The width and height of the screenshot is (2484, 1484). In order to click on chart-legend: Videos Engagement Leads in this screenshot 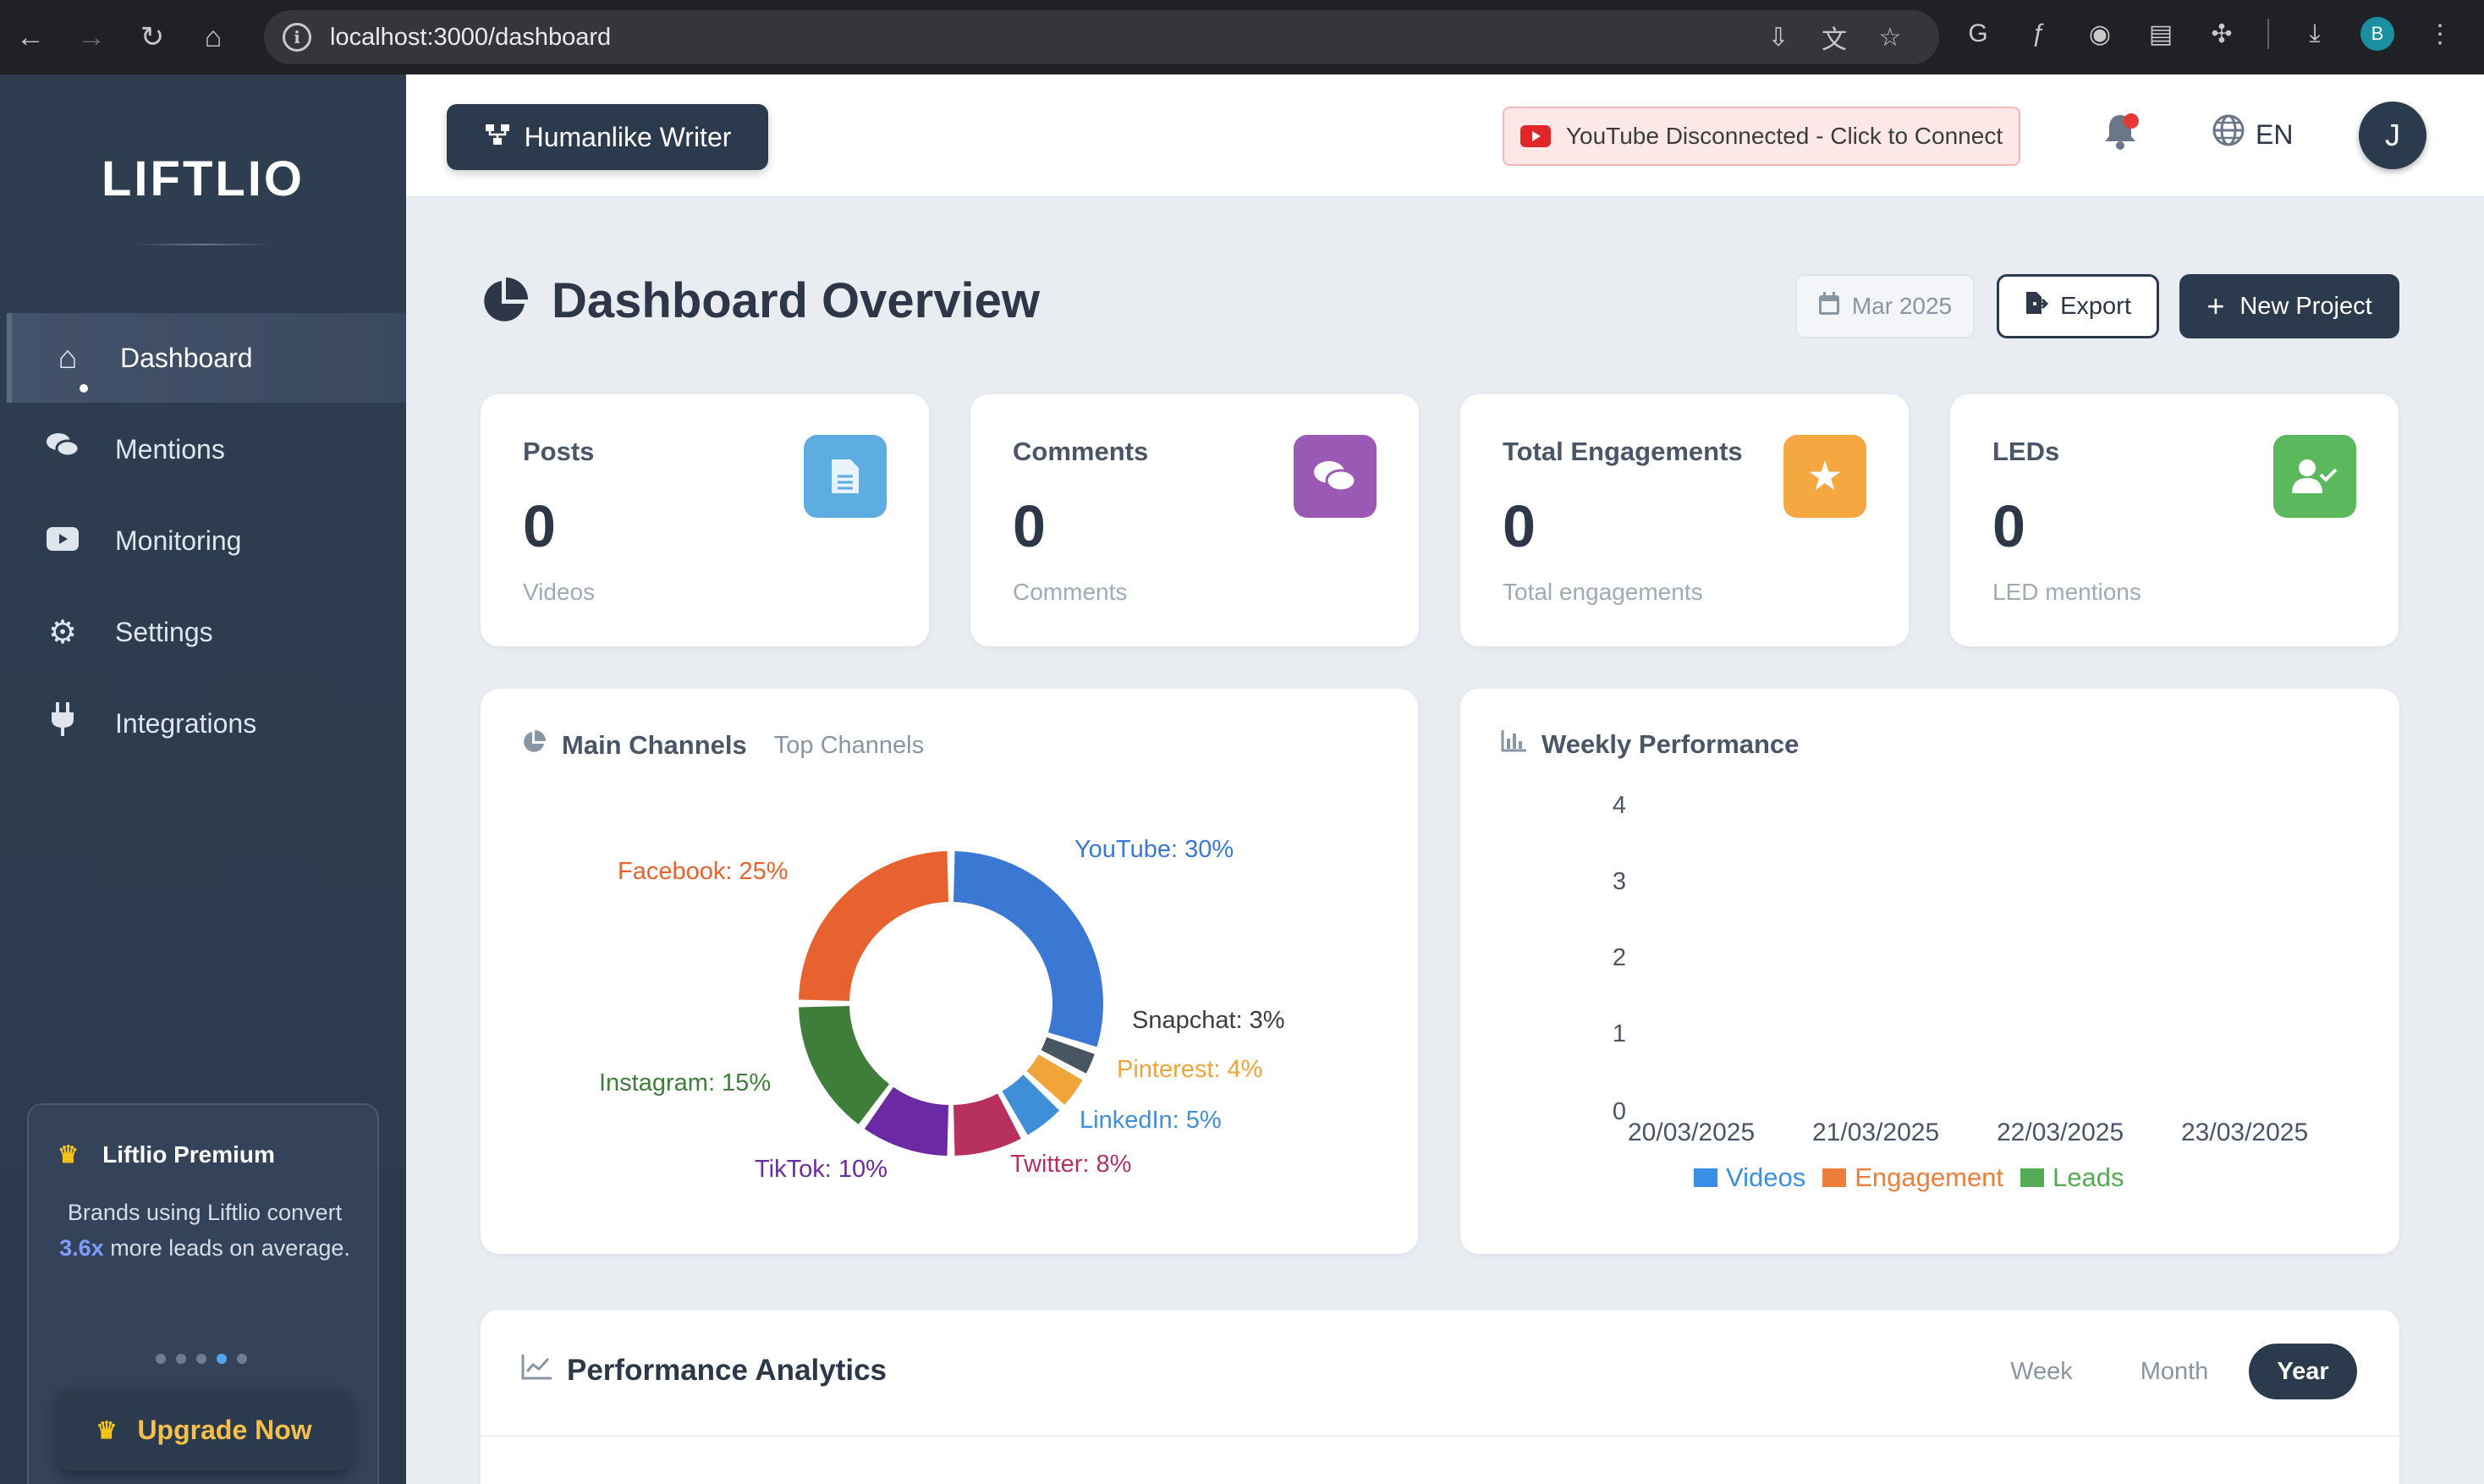, I will do `click(1909, 1177)`.